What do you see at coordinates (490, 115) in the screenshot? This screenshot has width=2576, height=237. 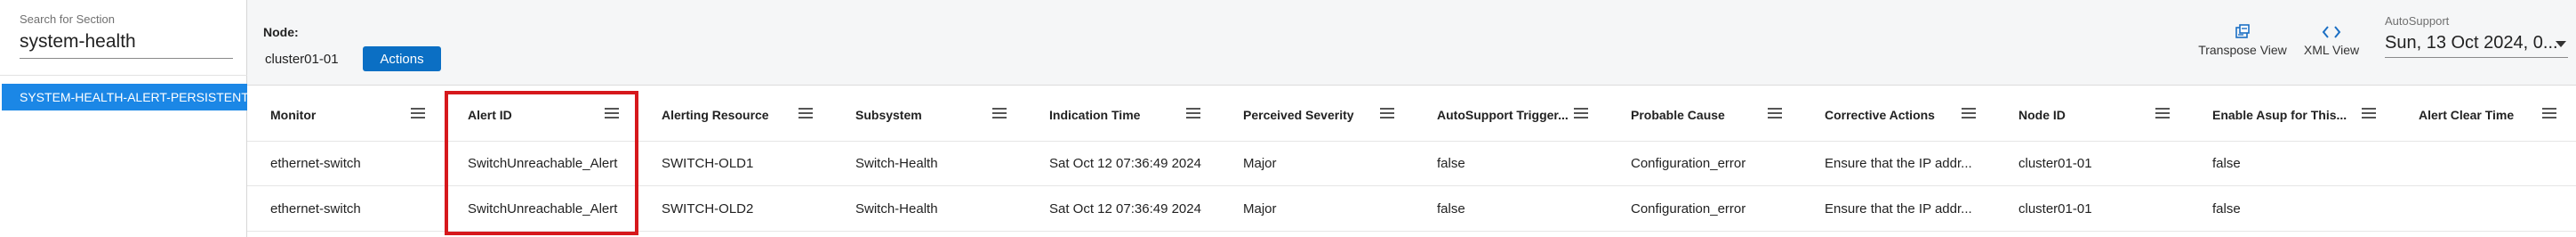 I see `column-header-label: Alert ID` at bounding box center [490, 115].